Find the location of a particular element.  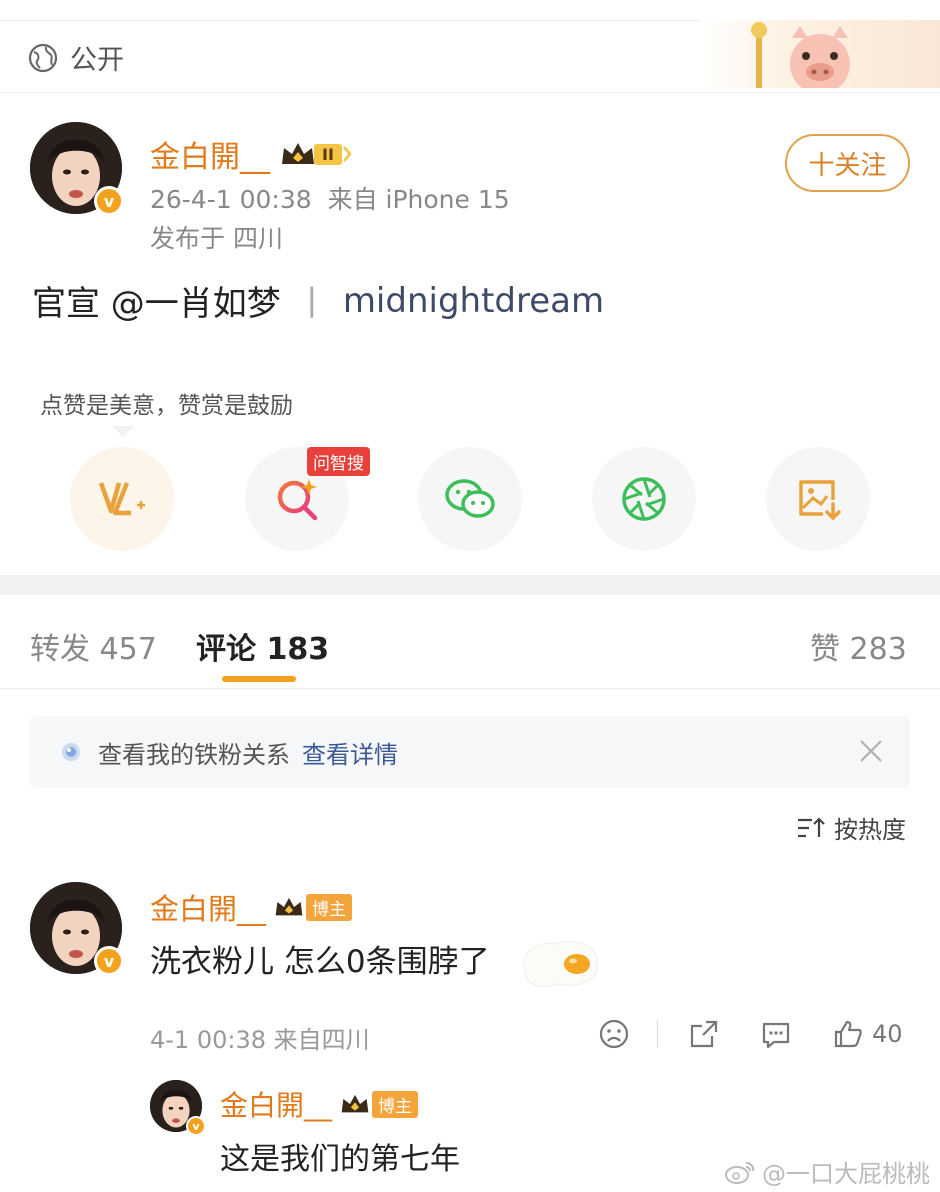

weibo-logo-icon is located at coordinates (740, 1172).